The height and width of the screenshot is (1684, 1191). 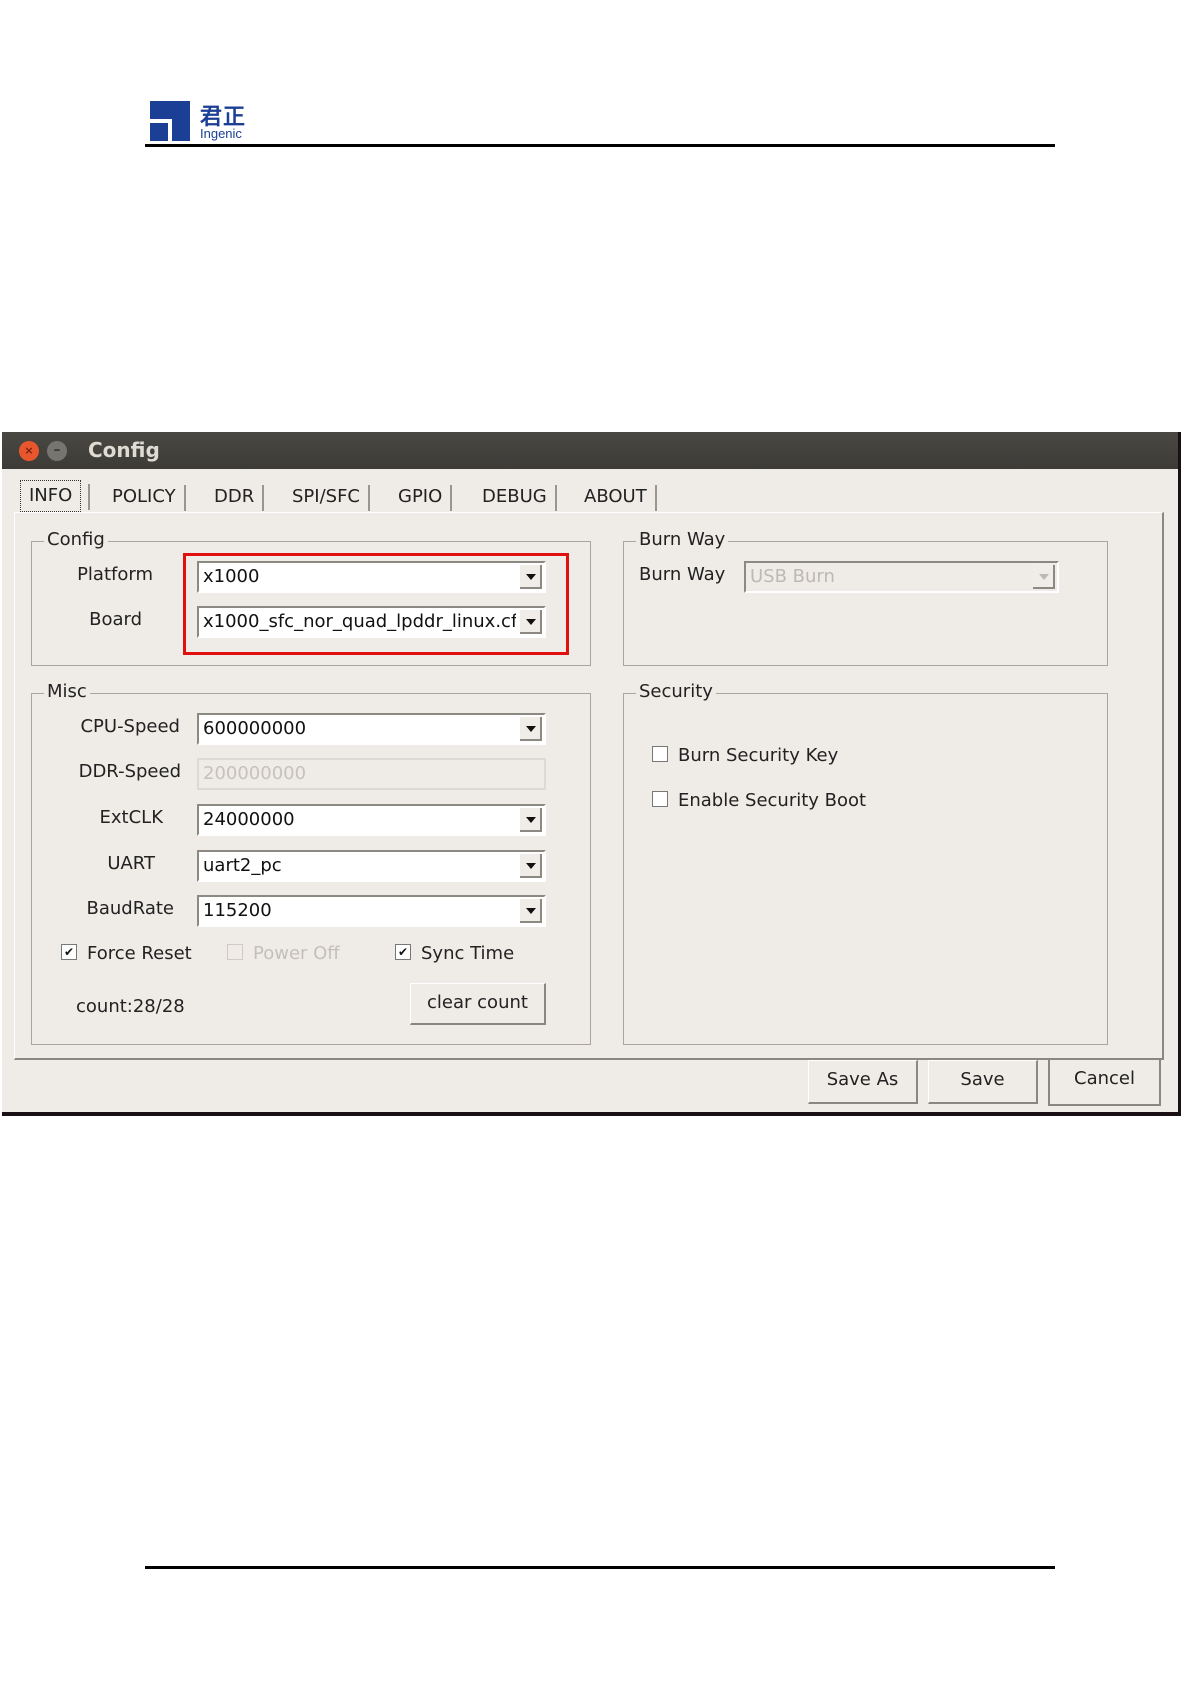 I want to click on tab-ddr: DDR, so click(x=239, y=497).